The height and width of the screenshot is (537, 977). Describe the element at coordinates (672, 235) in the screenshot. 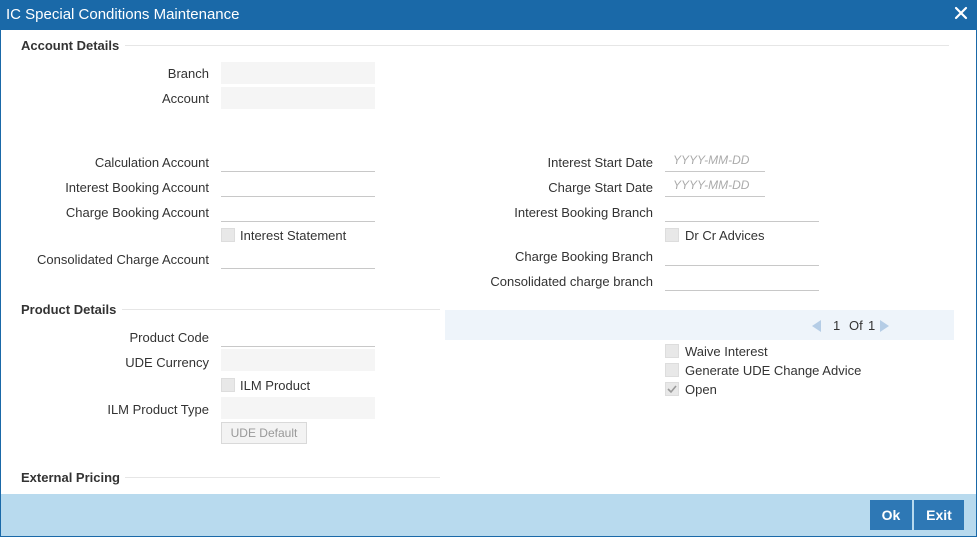

I see `dr-cr-advices-checkbox` at that location.